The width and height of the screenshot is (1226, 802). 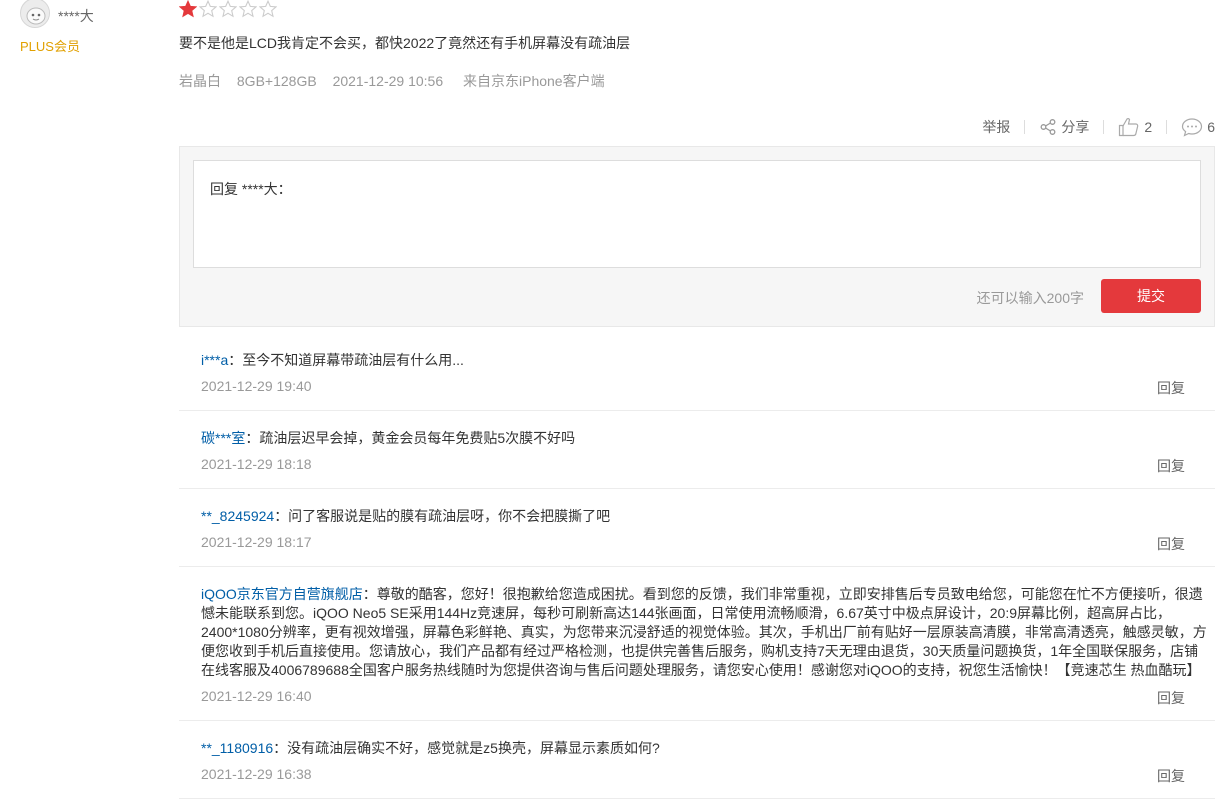 I want to click on submit-button: 提交, so click(x=1151, y=296).